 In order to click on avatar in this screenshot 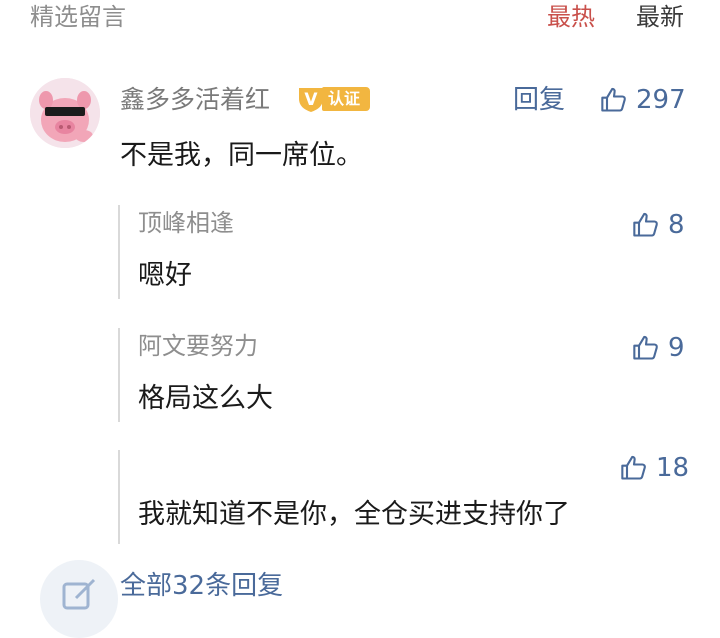, I will do `click(65, 113)`.